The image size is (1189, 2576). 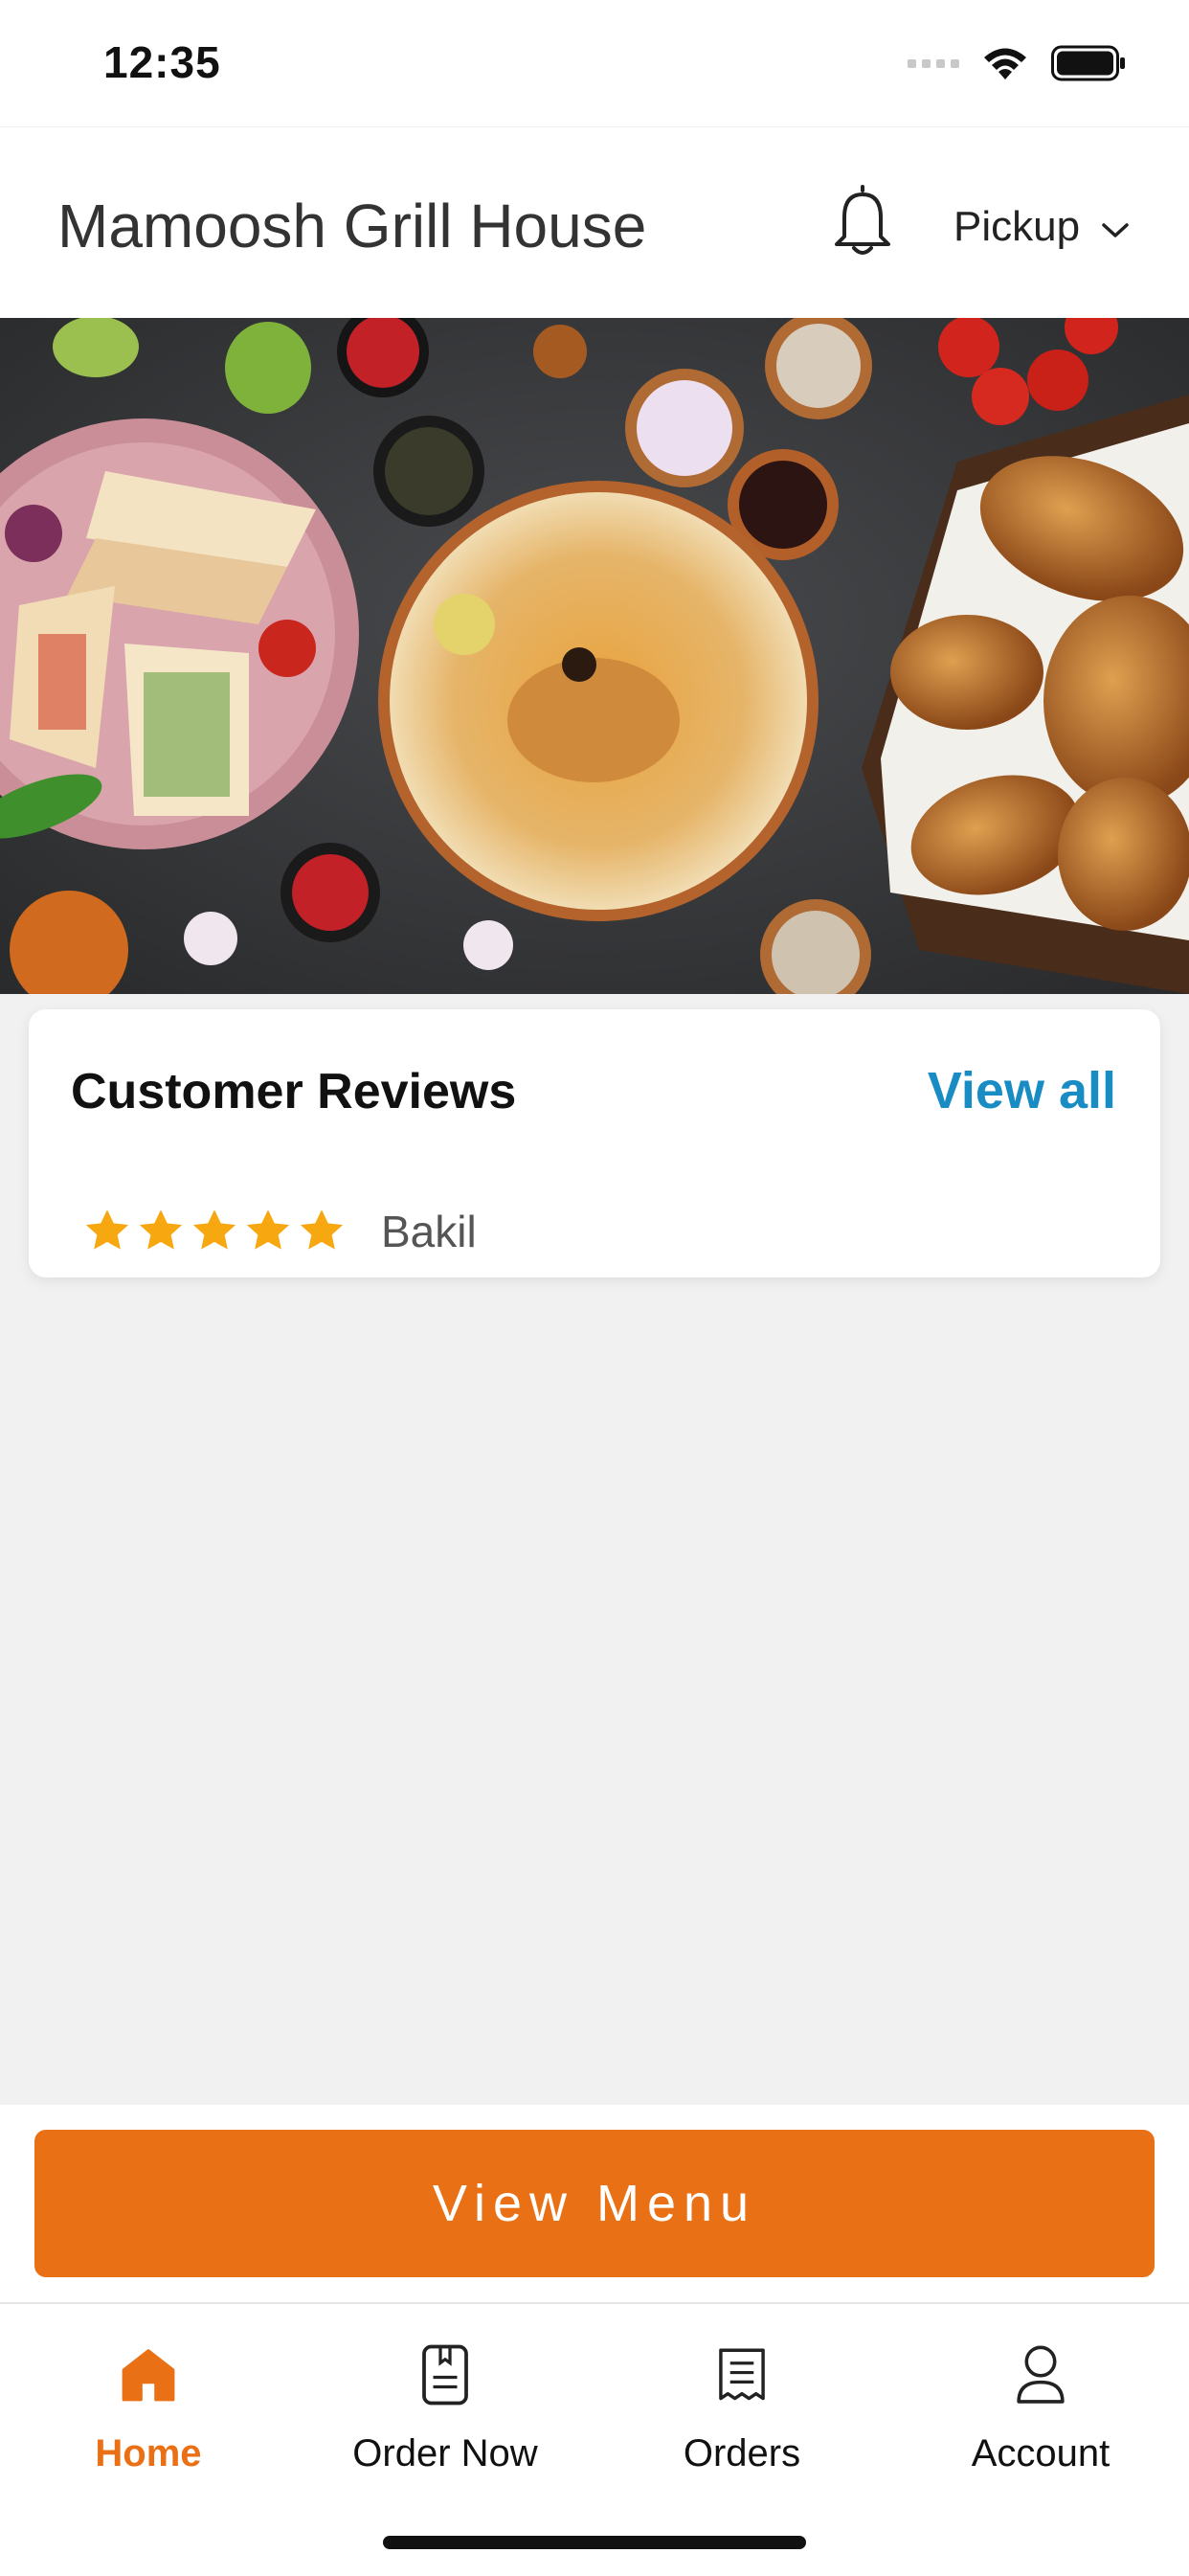 What do you see at coordinates (445, 2417) in the screenshot?
I see `tab-order-now: Order Now` at bounding box center [445, 2417].